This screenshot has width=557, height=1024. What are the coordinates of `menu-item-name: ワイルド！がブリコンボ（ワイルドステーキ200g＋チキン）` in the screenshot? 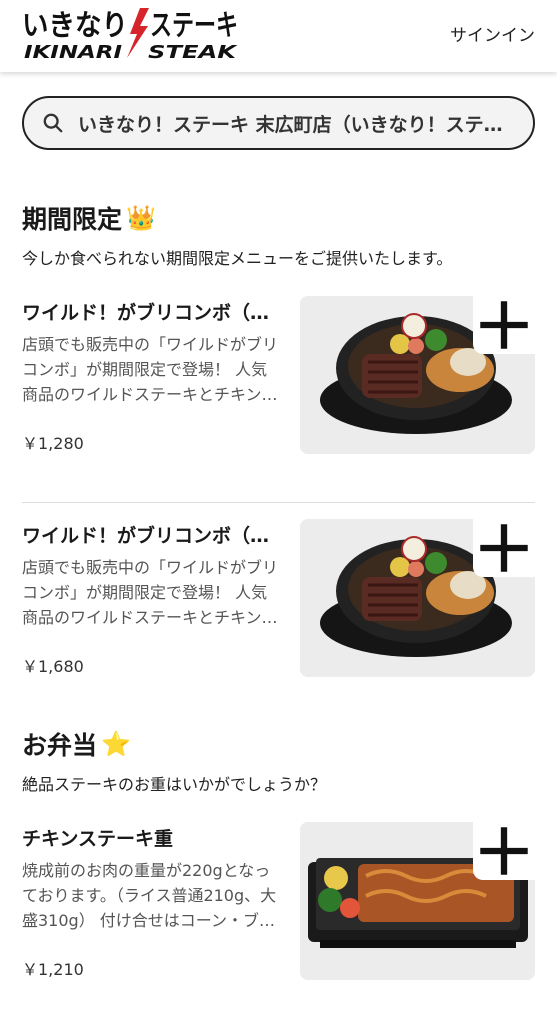 It's located at (153, 313).